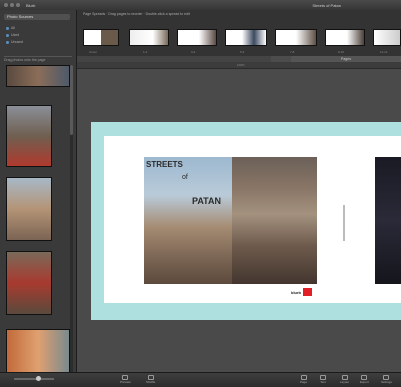  Describe the element at coordinates (31, 5) in the screenshot. I see `app-name: Blurb` at that location.